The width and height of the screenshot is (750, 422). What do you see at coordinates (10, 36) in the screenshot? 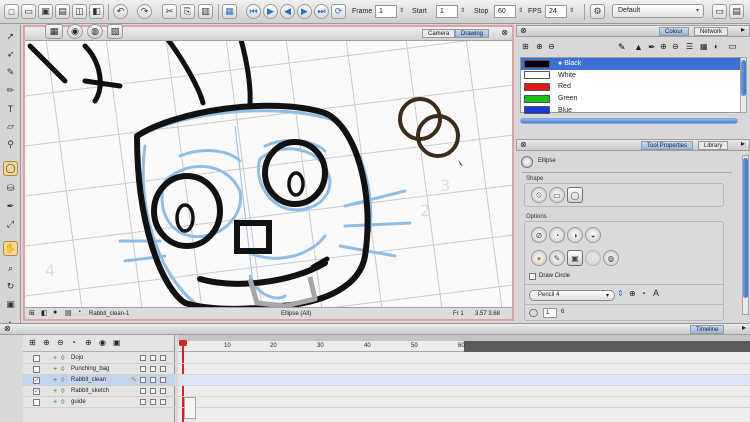
I see `select-arrow-icon: ➚` at bounding box center [10, 36].